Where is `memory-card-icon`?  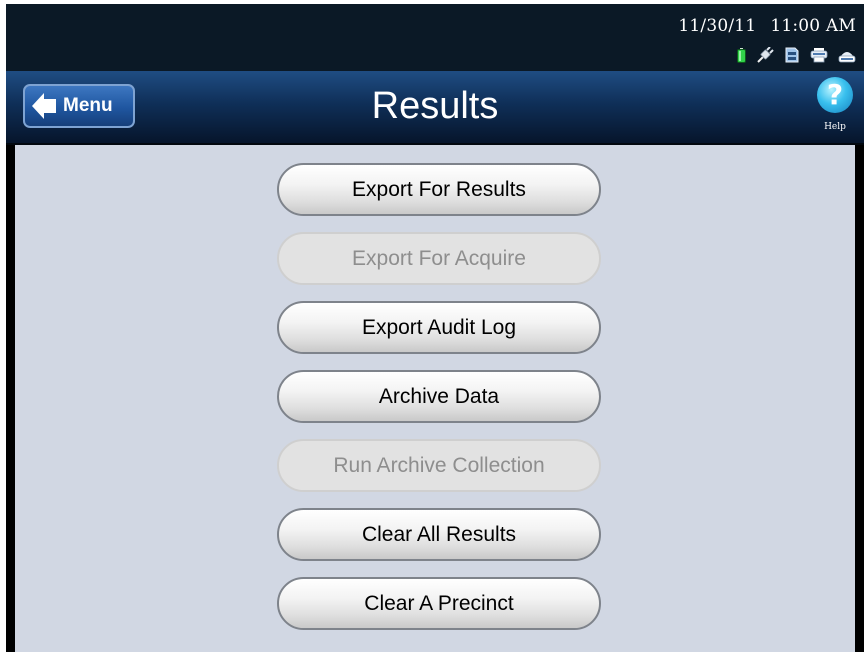
memory-card-icon is located at coordinates (792, 55).